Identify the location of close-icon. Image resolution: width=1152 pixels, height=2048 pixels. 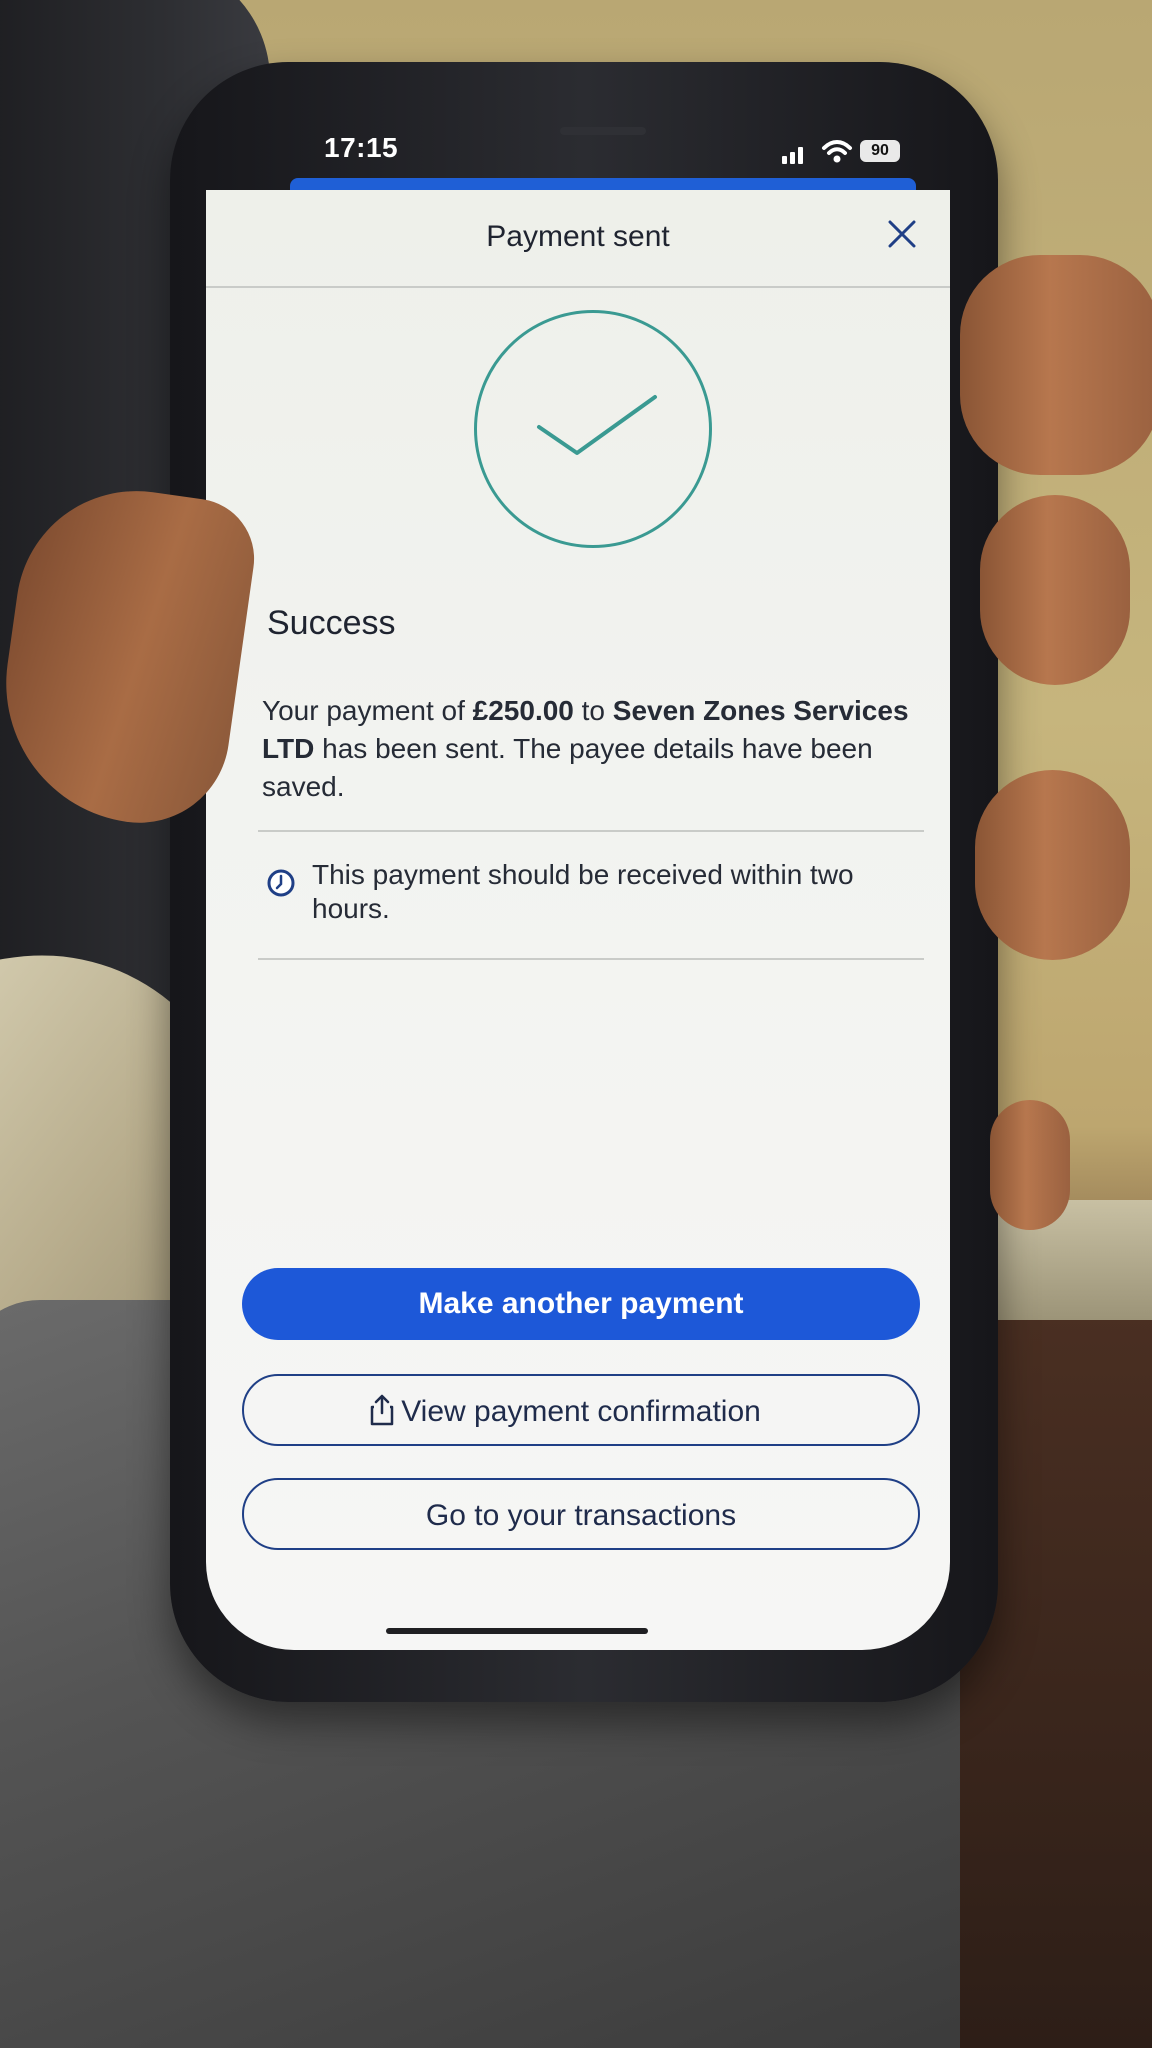
(902, 234).